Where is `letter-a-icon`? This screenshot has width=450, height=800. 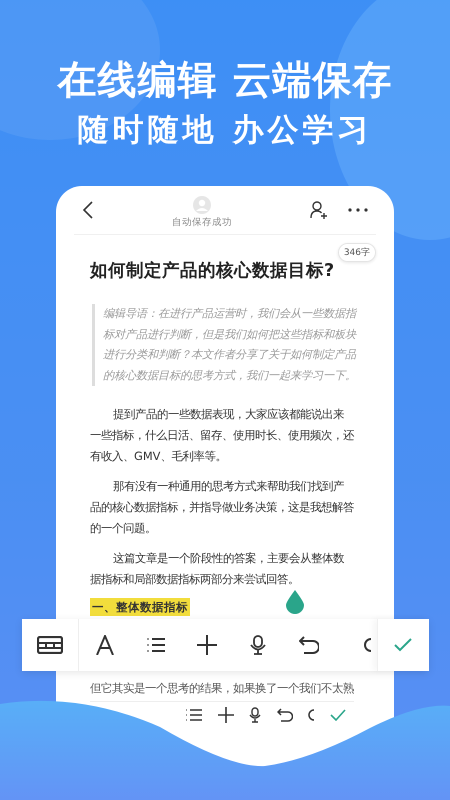 letter-a-icon is located at coordinates (105, 645).